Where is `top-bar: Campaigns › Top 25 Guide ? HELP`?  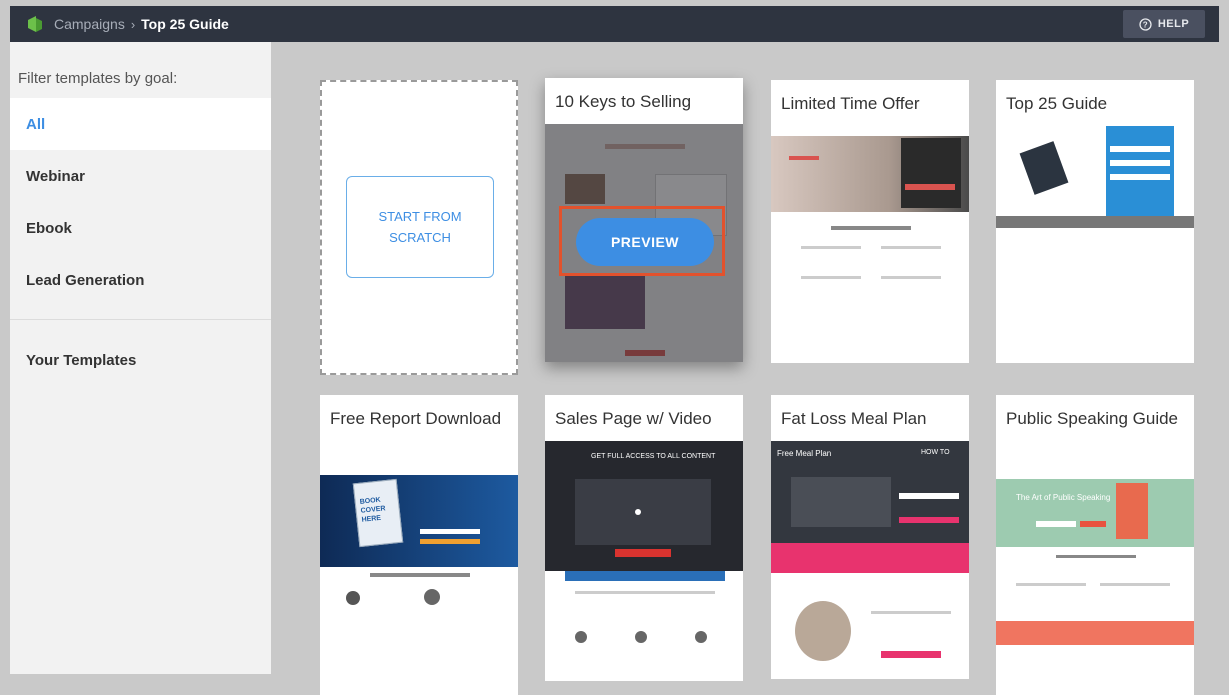 top-bar: Campaigns › Top 25 Guide ? HELP is located at coordinates (614, 24).